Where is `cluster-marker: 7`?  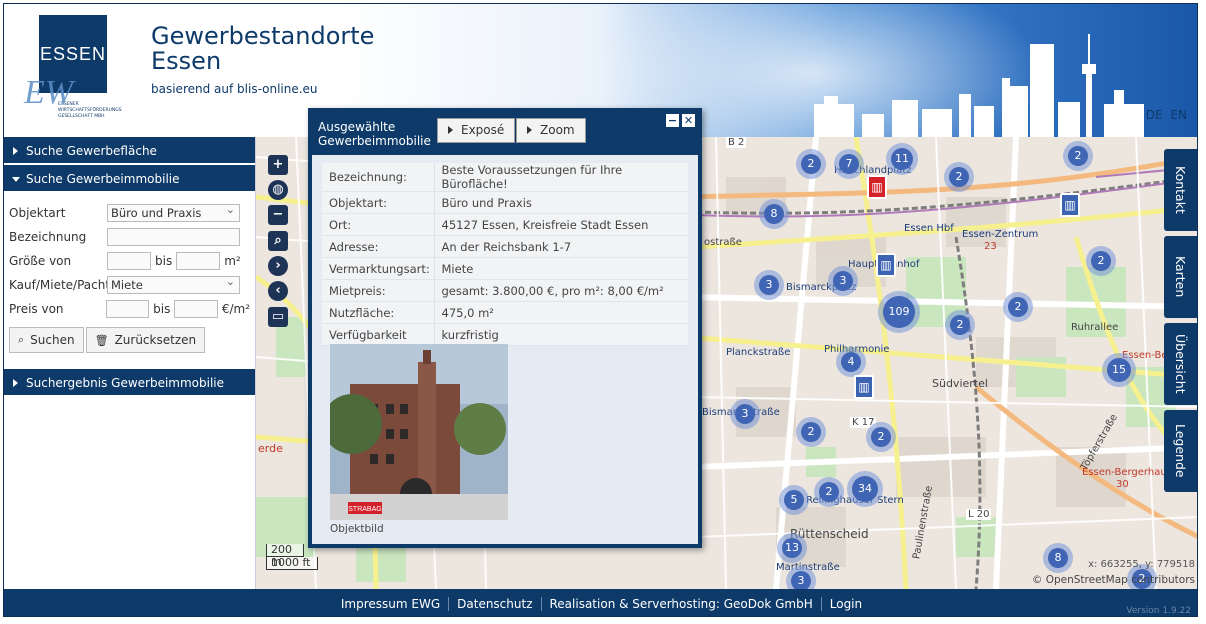
cluster-marker: 7 is located at coordinates (849, 164).